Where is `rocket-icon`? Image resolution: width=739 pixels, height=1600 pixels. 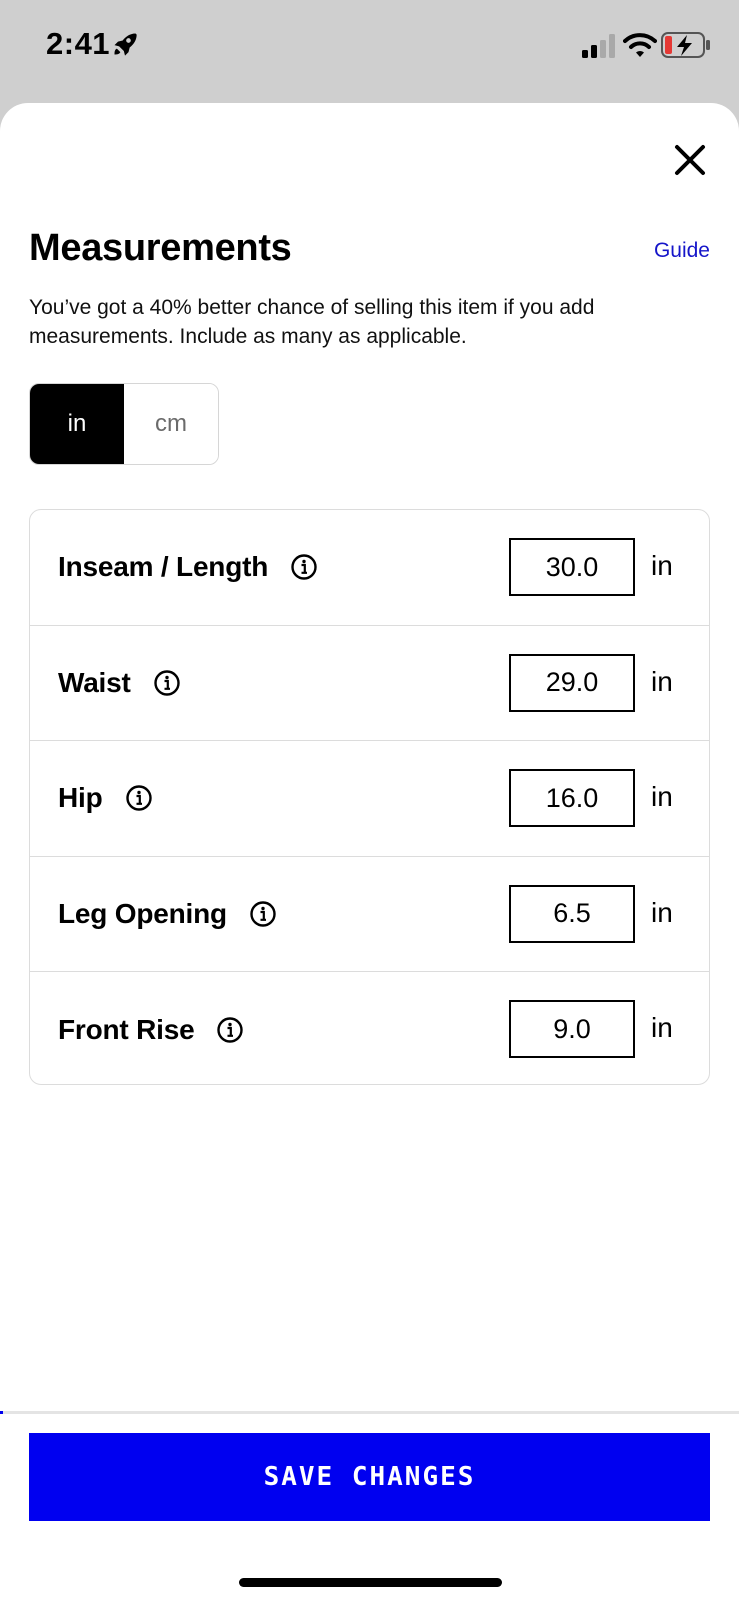 rocket-icon is located at coordinates (125, 44).